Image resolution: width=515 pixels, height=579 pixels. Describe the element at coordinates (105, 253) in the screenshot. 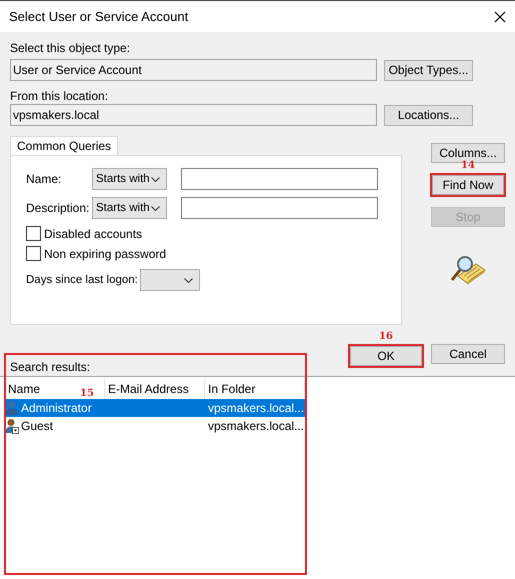

I see `checkbox-label: Non expiring password` at that location.